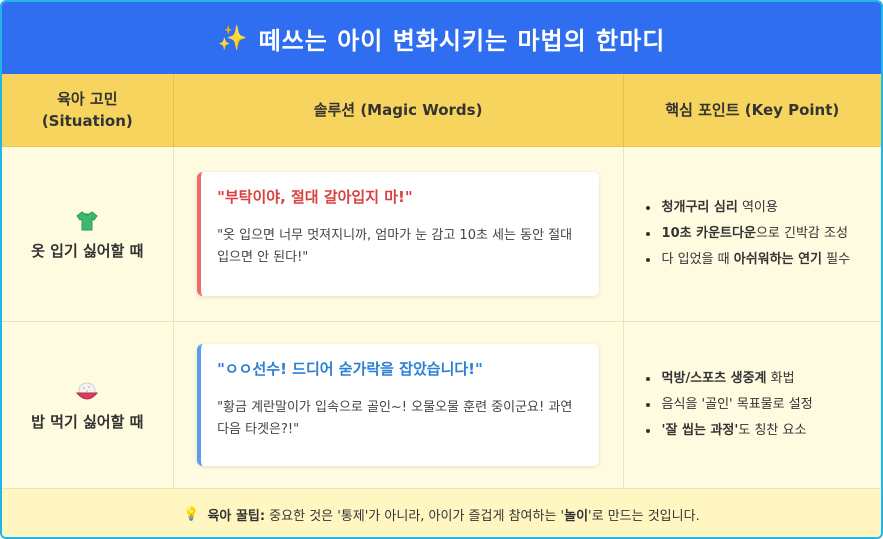 Image resolution: width=883 pixels, height=539 pixels. Describe the element at coordinates (88, 110) in the screenshot. I see `column-header-situation: 육아 고민 (Situation)` at that location.